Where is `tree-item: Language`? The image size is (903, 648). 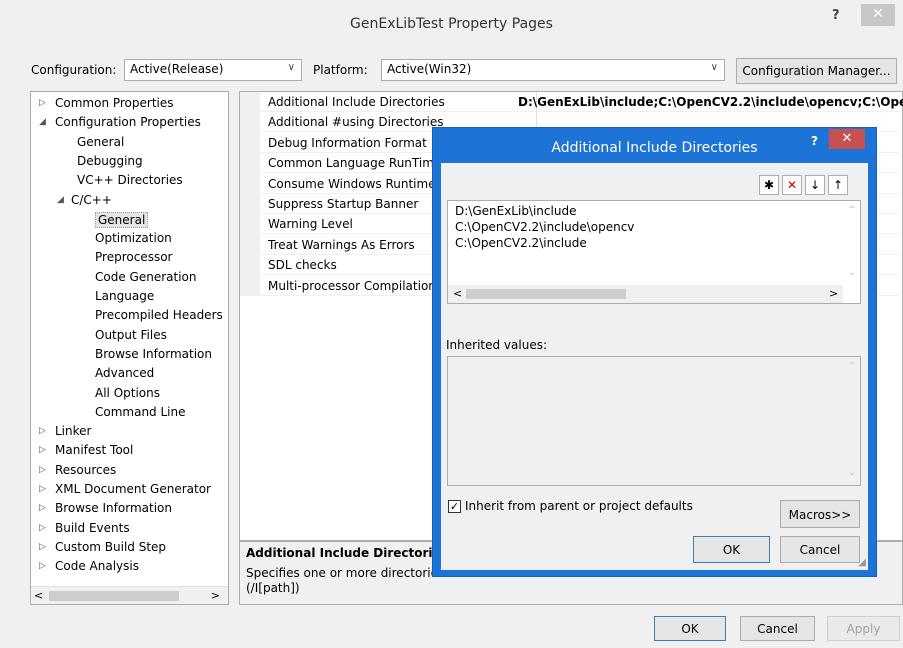 tree-item: Language is located at coordinates (124, 296).